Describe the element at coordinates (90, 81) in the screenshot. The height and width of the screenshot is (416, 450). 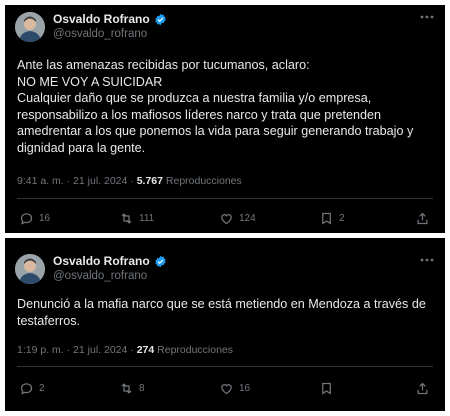
I see `tweet-text-line: NO ME VOY A SUICIDAR` at that location.